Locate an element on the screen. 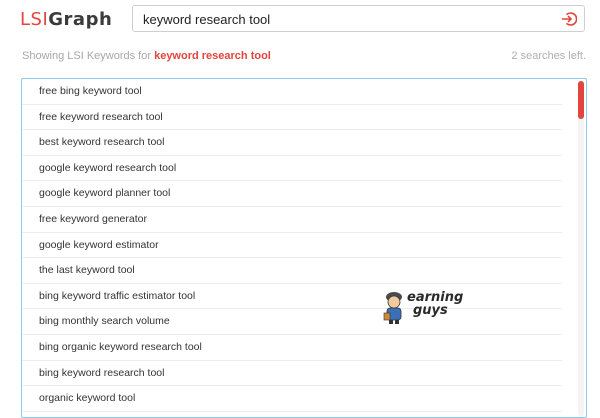 This screenshot has width=600, height=418. result-item: google keyword research tool is located at coordinates (292, 169).